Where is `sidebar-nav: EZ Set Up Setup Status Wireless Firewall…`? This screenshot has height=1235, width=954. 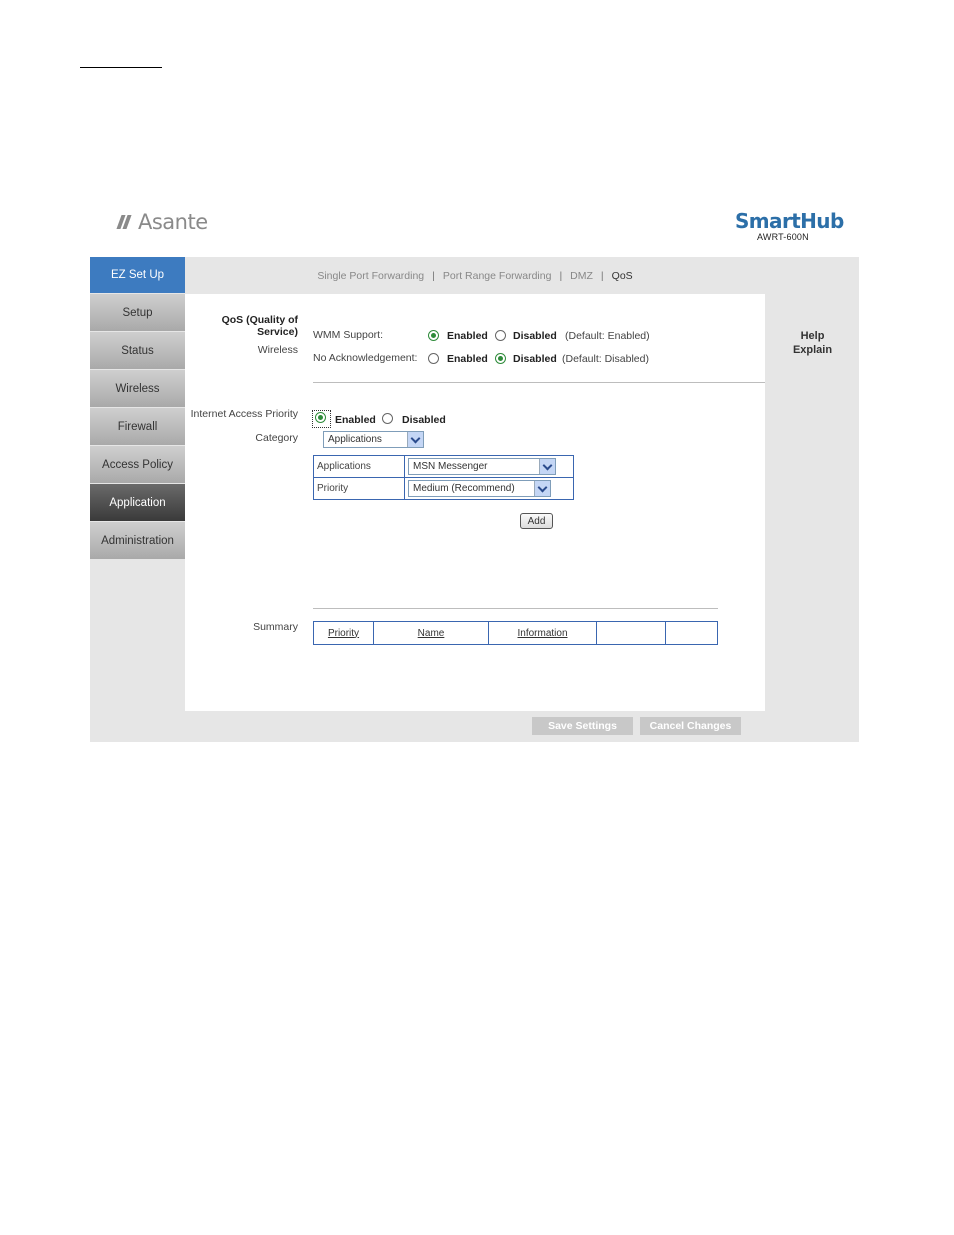
sidebar-nav: EZ Set Up Setup Status Wireless Firewall… is located at coordinates (137, 408).